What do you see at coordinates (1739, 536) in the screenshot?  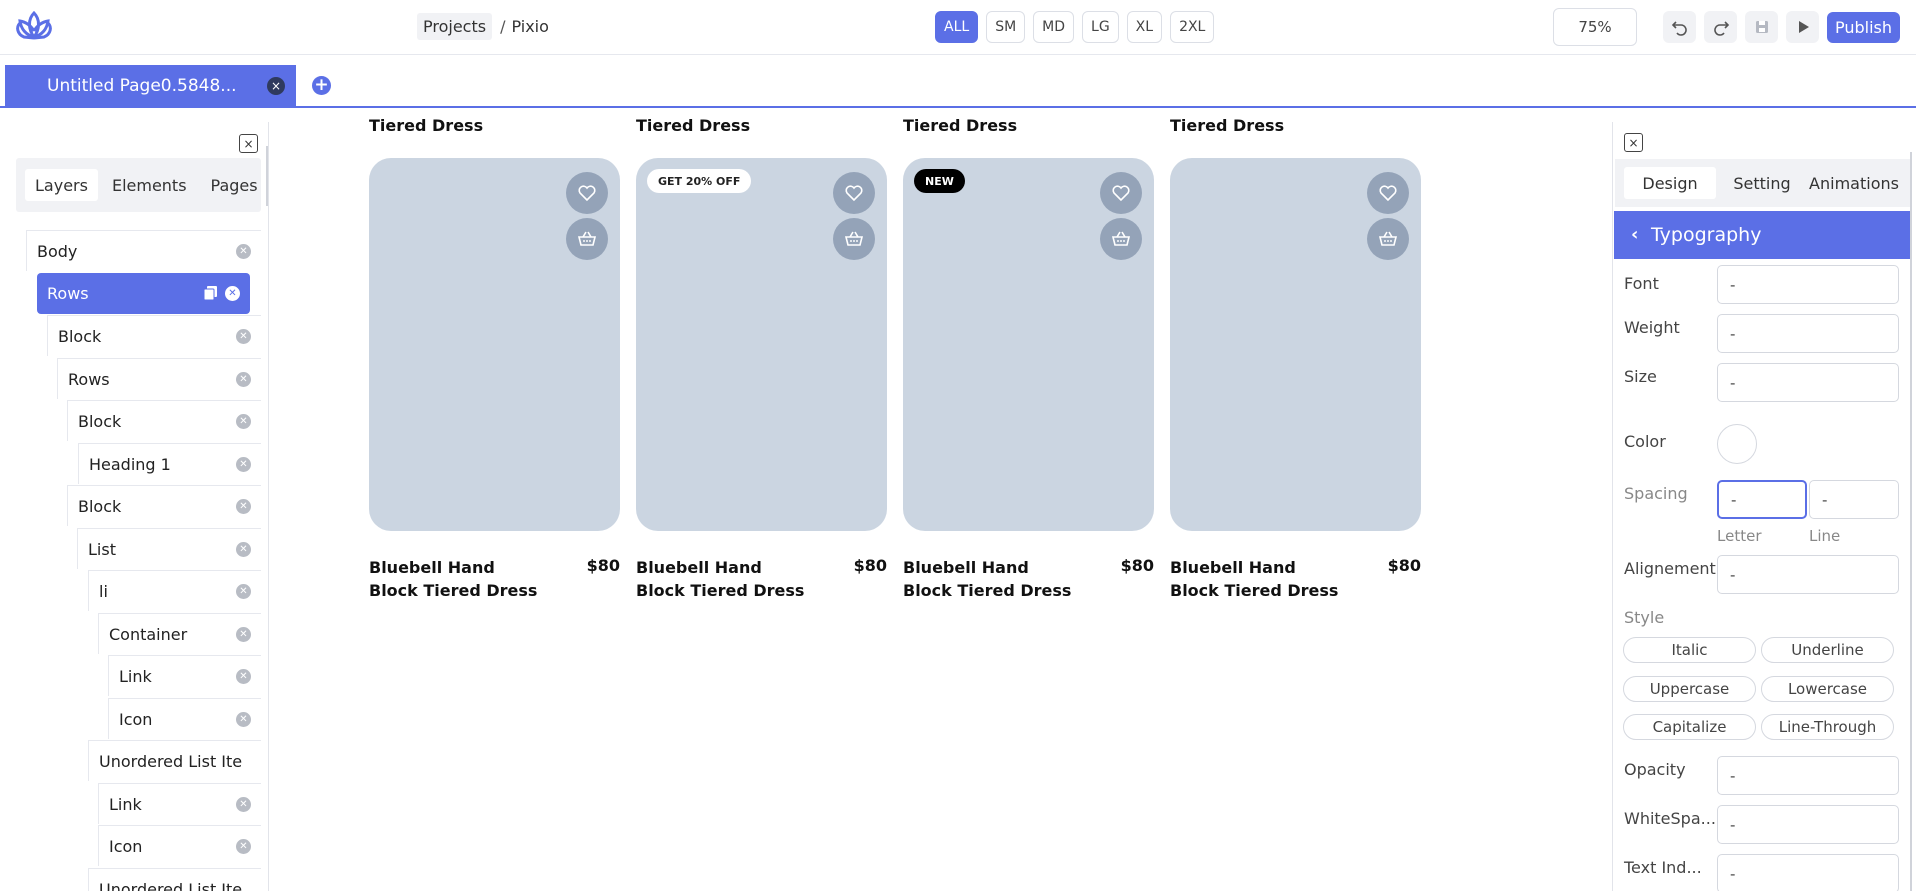 I see `letter-label: Letter` at bounding box center [1739, 536].